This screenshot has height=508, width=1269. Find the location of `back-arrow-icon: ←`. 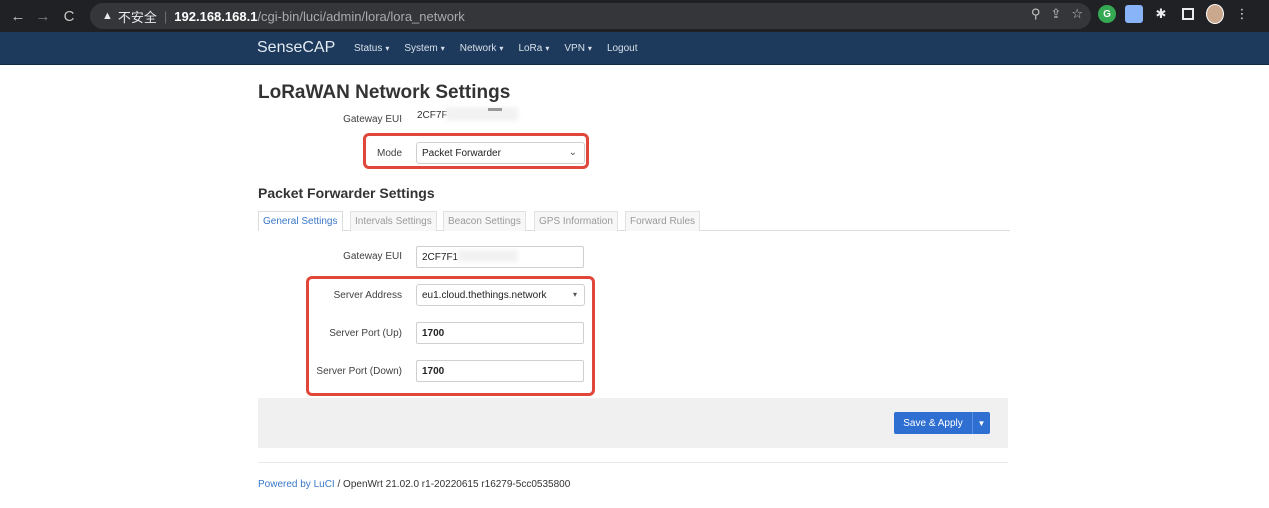

back-arrow-icon: ← is located at coordinates (18, 16).